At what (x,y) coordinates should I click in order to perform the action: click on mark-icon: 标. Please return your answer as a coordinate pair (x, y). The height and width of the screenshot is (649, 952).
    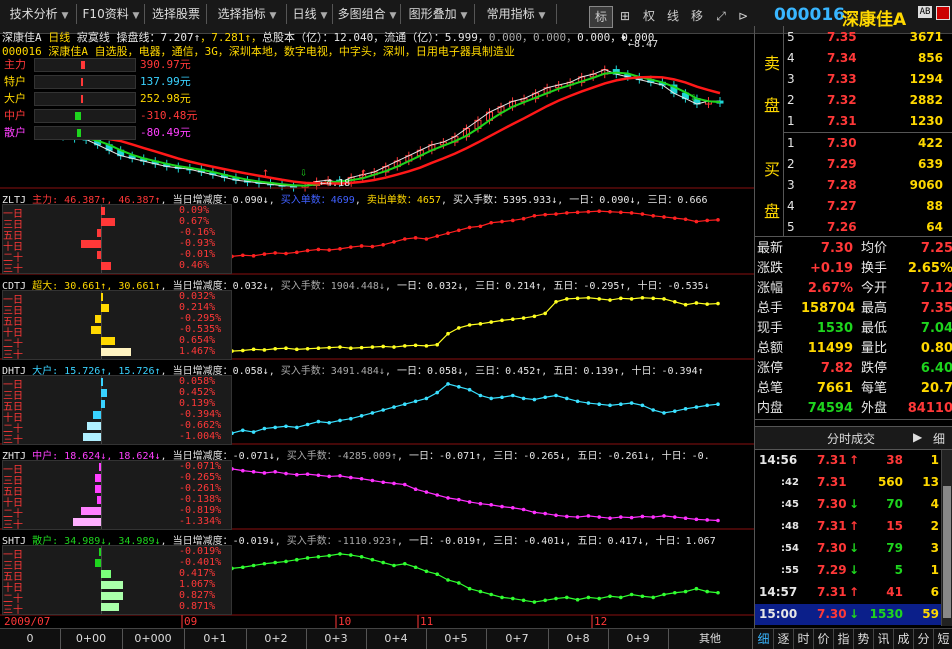
    Looking at the image, I should click on (601, 17).